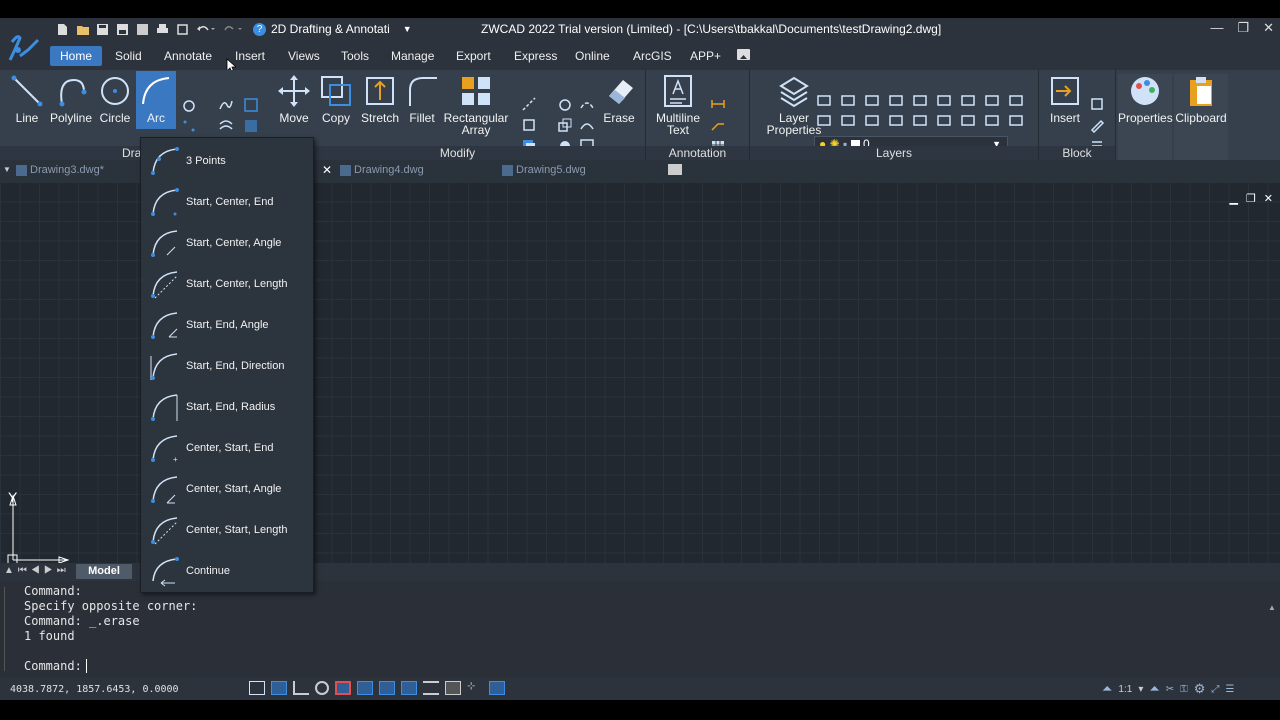 The width and height of the screenshot is (1280, 720). I want to click on arc-option-start-center-length: Start, Center, Length, so click(228, 283).